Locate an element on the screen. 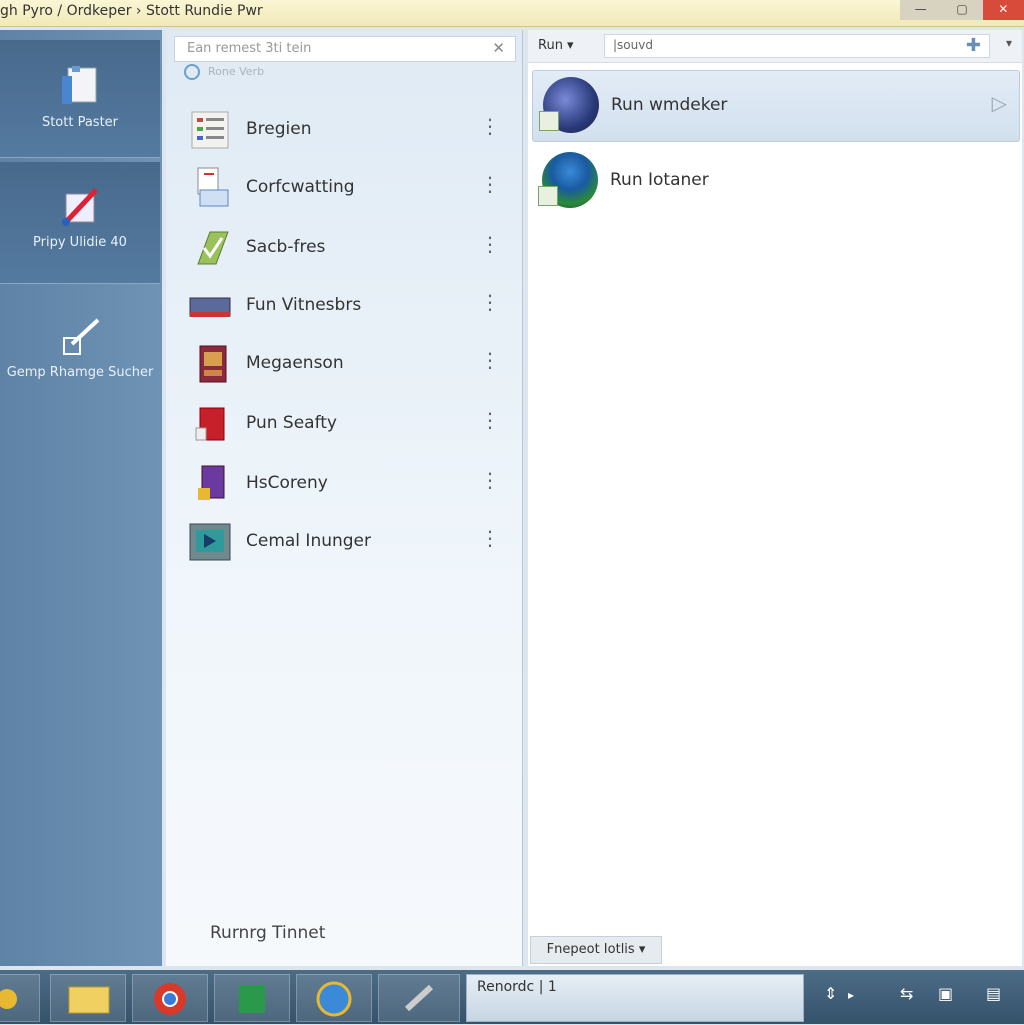 The height and width of the screenshot is (1025, 1024). nav-item-change: Gemp Rhamge Sucher is located at coordinates (80, 369).